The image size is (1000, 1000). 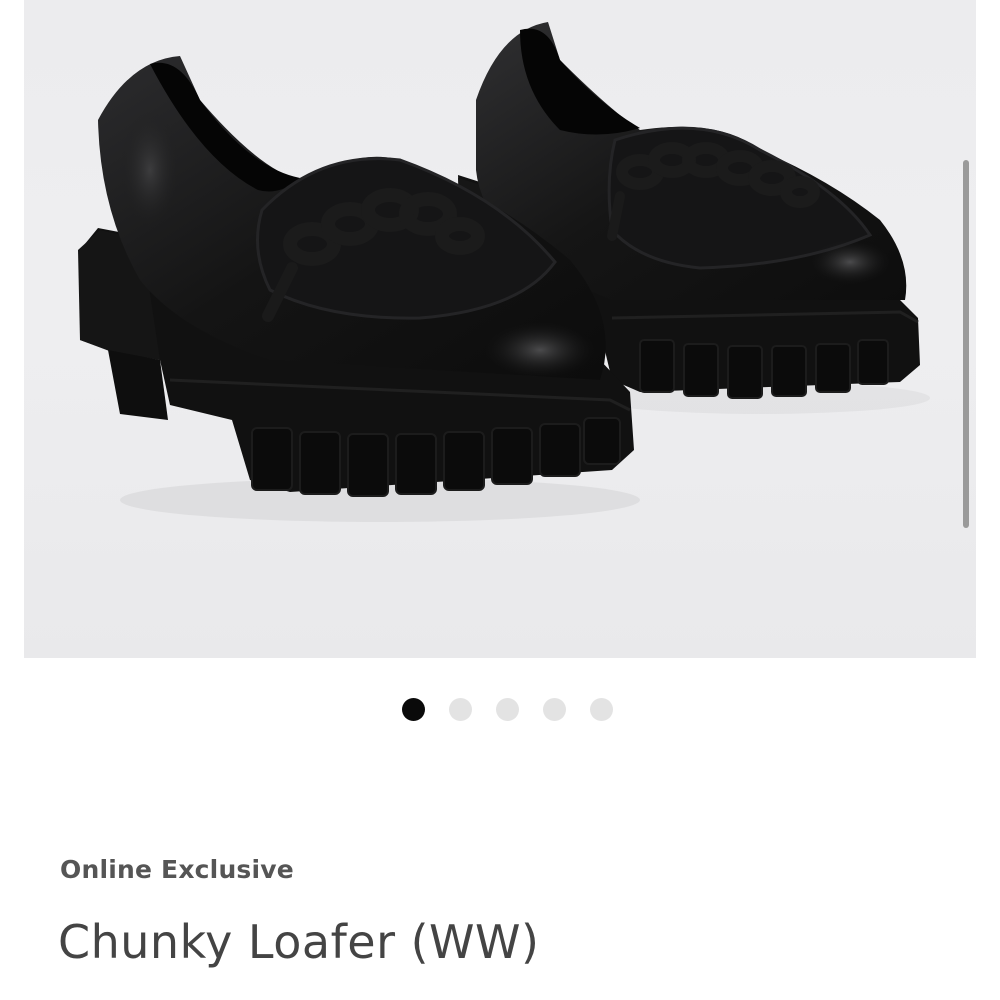 What do you see at coordinates (177, 869) in the screenshot?
I see `online-exclusive-badge: Online Exclusive` at bounding box center [177, 869].